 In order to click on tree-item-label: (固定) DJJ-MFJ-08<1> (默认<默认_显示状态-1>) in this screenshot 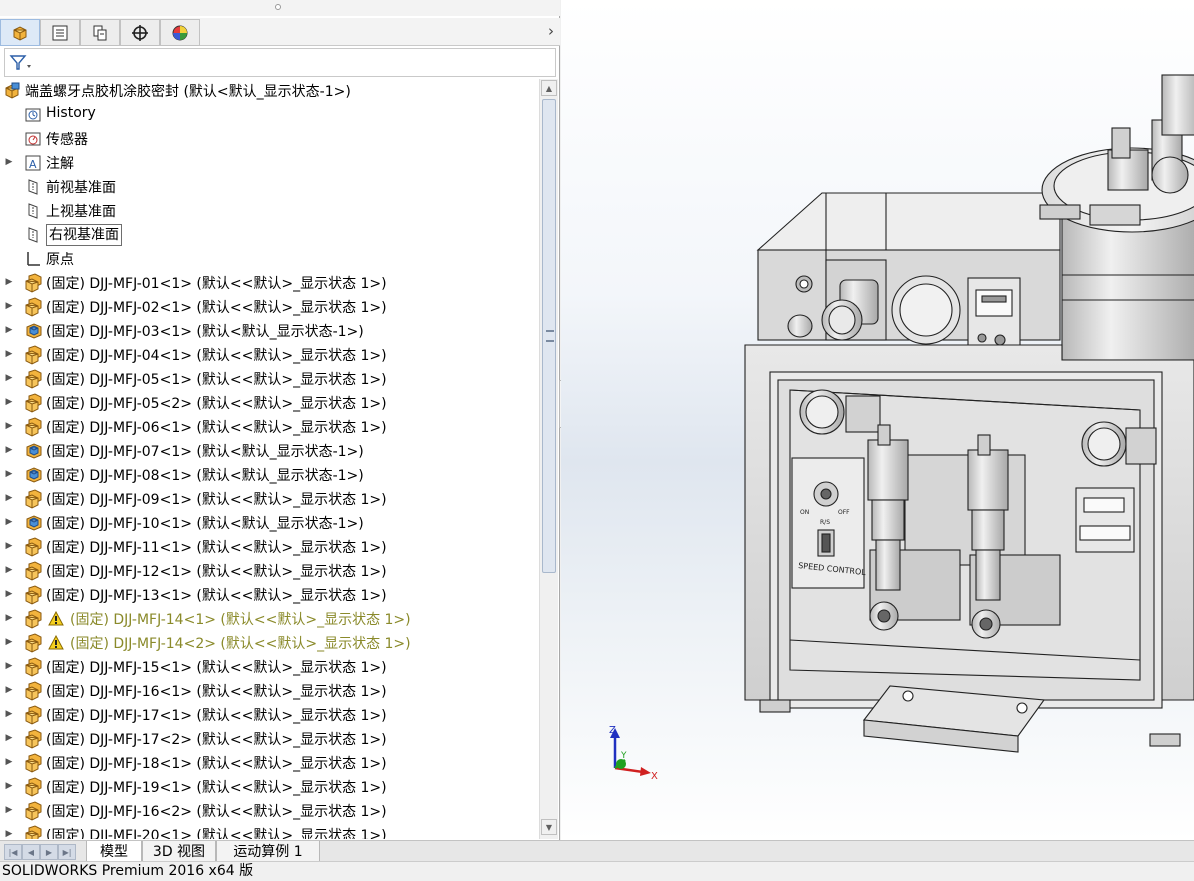, I will do `click(205, 476)`.